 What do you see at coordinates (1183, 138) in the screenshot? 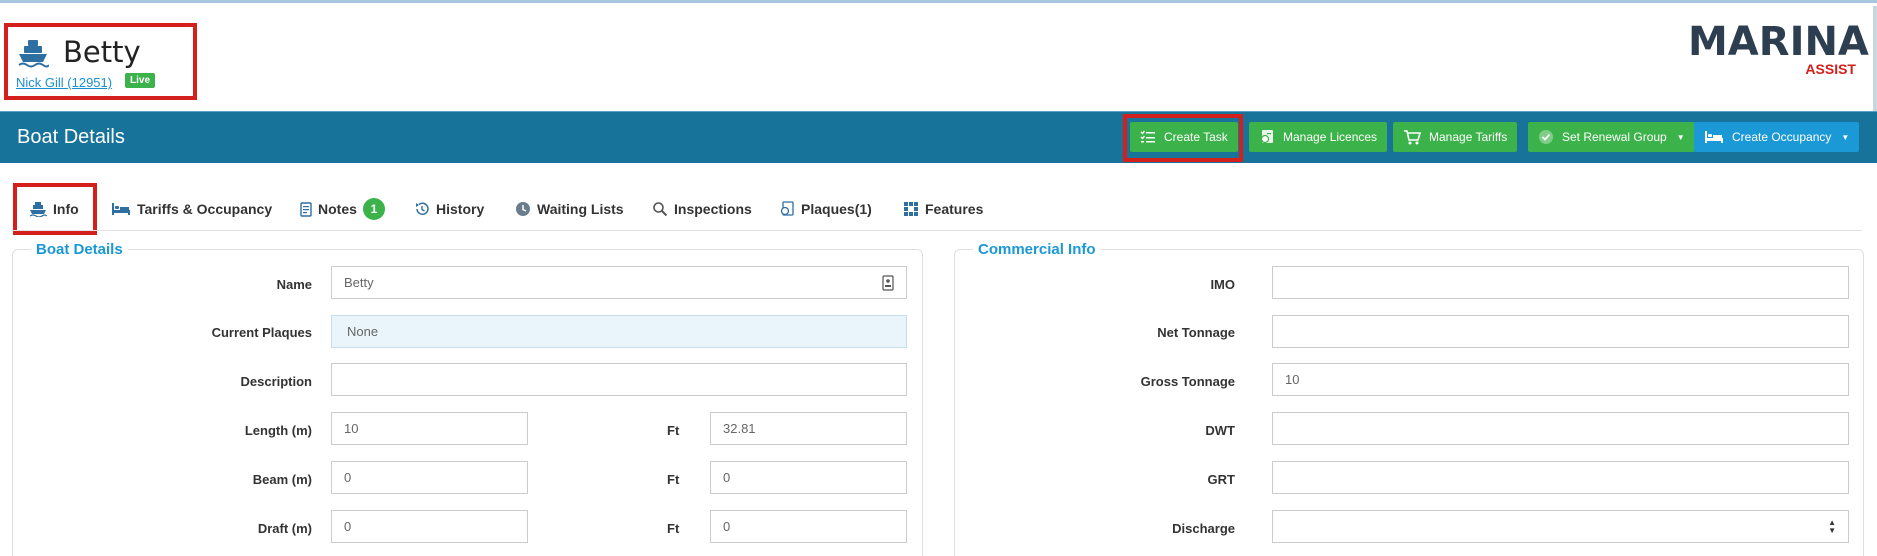
I see `highlight-box-create-task` at bounding box center [1183, 138].